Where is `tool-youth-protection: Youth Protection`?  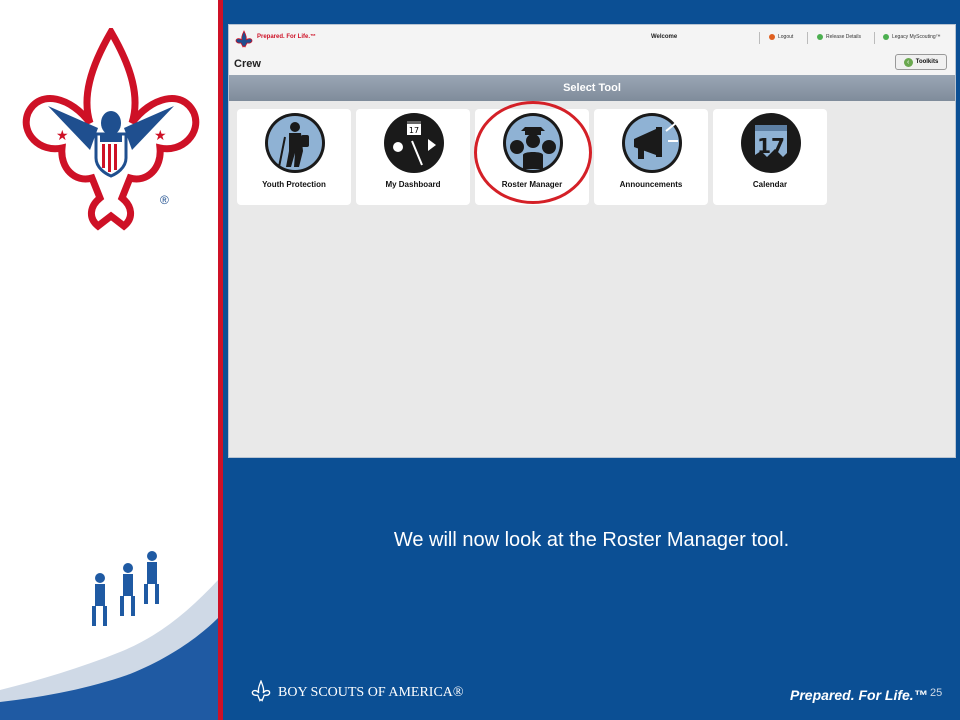 tool-youth-protection: Youth Protection is located at coordinates (294, 157).